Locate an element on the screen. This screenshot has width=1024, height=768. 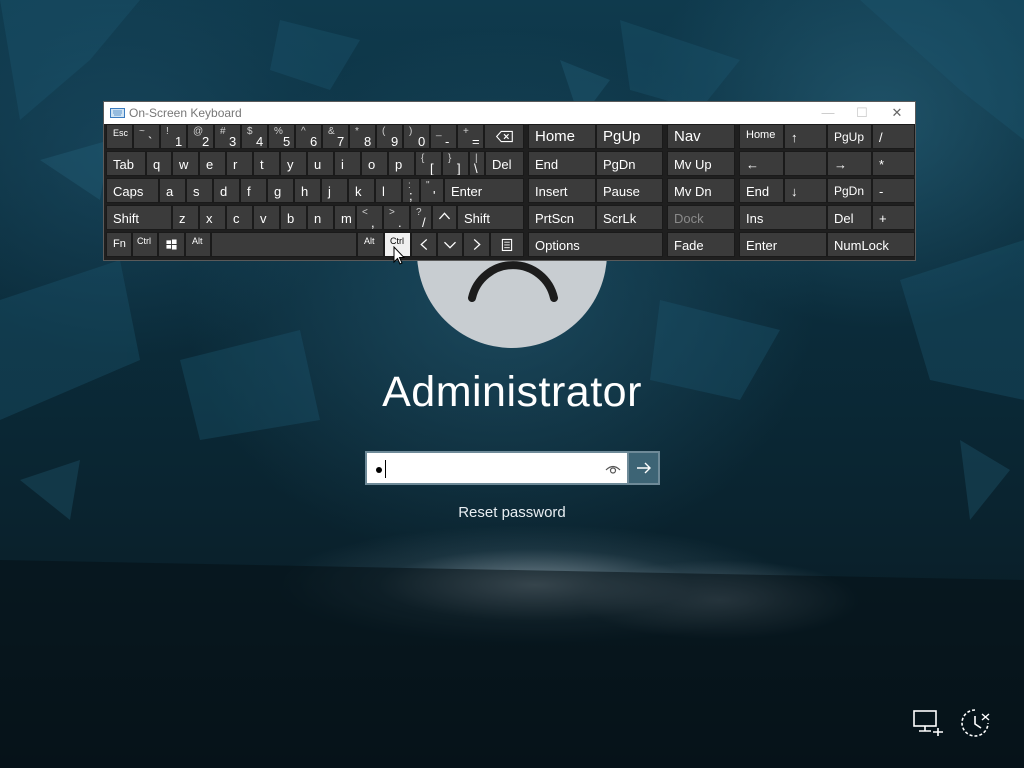
key-numpad-plus: + is located at coordinates (893, 217).